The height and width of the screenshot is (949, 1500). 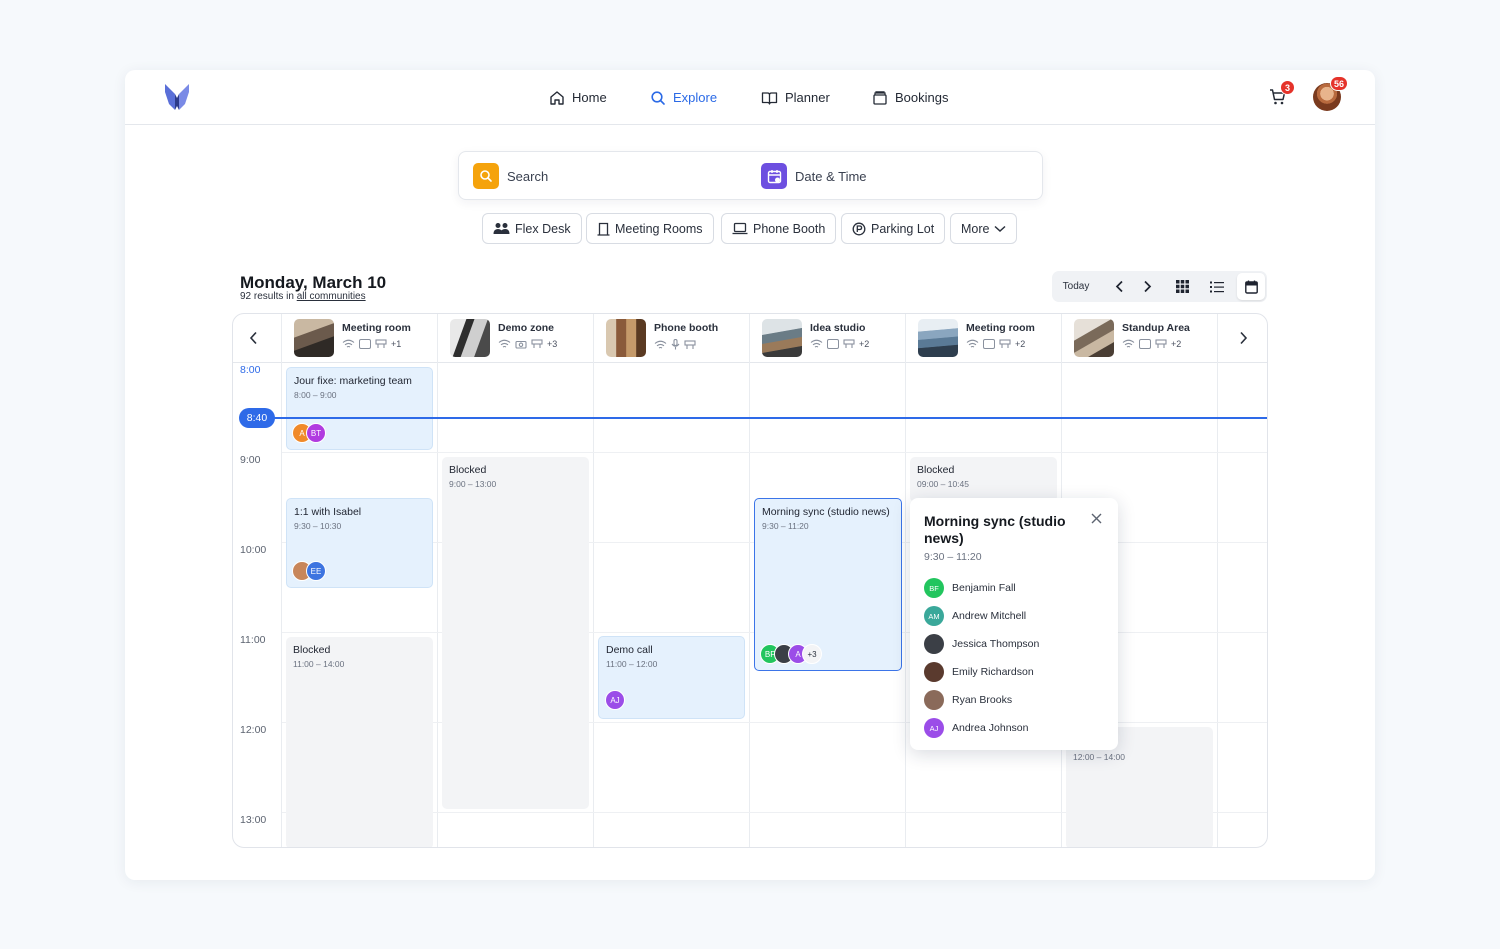 I want to click on user-avatar: 56, so click(x=1331, y=93).